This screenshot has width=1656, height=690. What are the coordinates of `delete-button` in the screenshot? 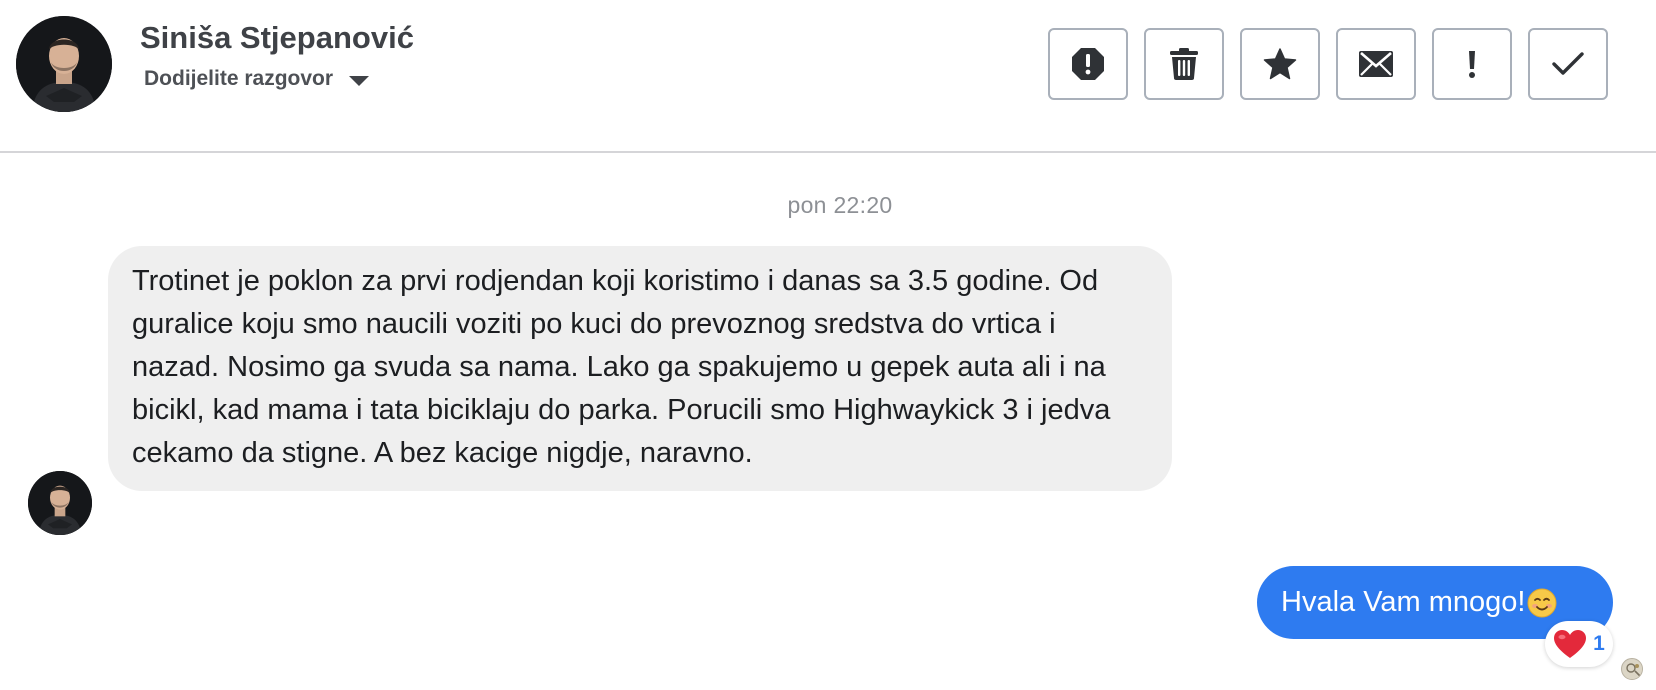 It's located at (1184, 64).